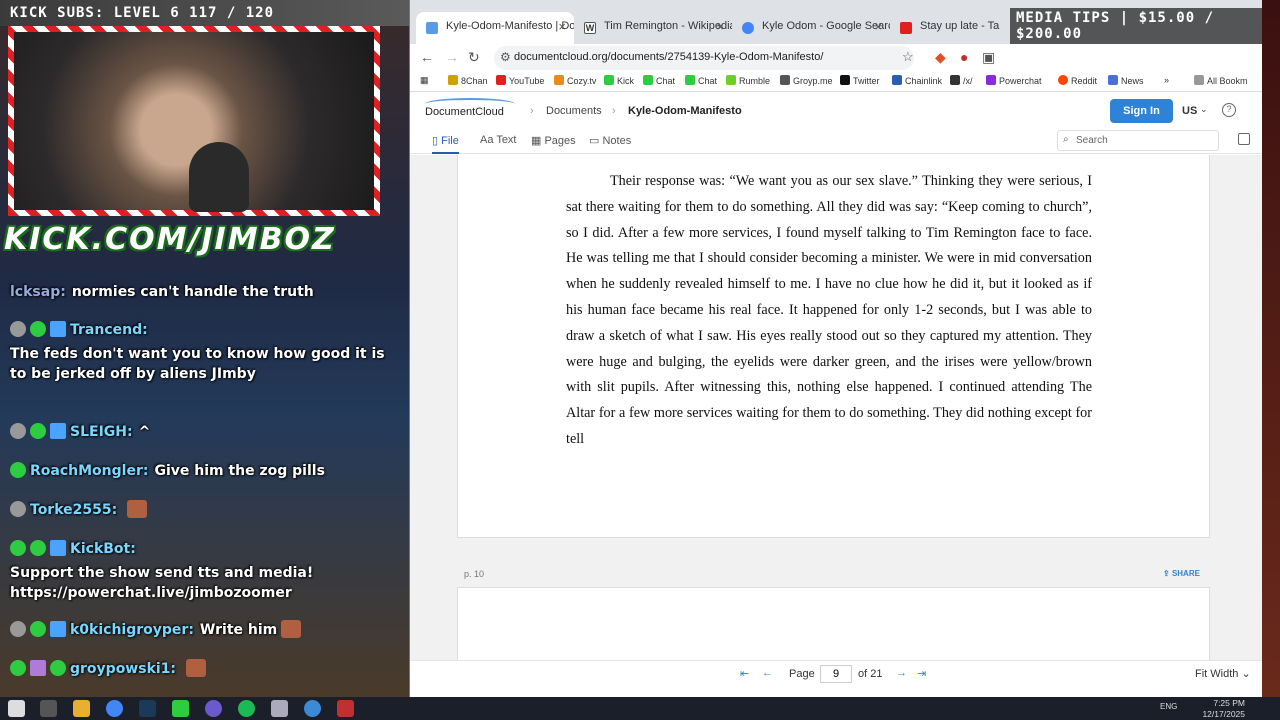 This screenshot has height=720, width=1280. Describe the element at coordinates (101, 432) in the screenshot. I see `chat-username: SLEIGH:` at that location.